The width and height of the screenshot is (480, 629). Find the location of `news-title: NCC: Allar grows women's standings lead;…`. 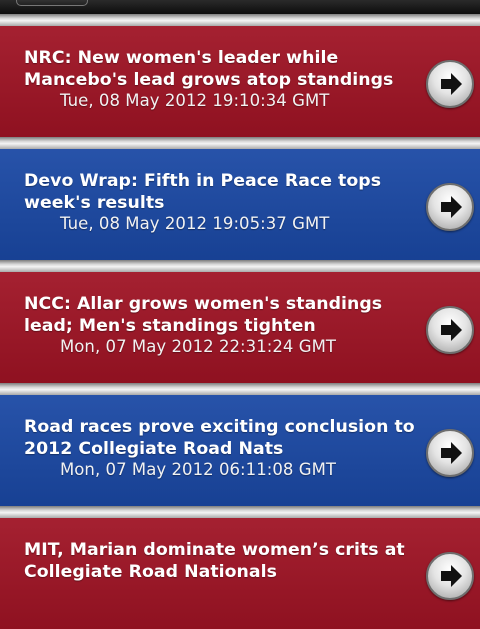

news-title: NCC: Allar grows women's standings lead;… is located at coordinates (228, 325).